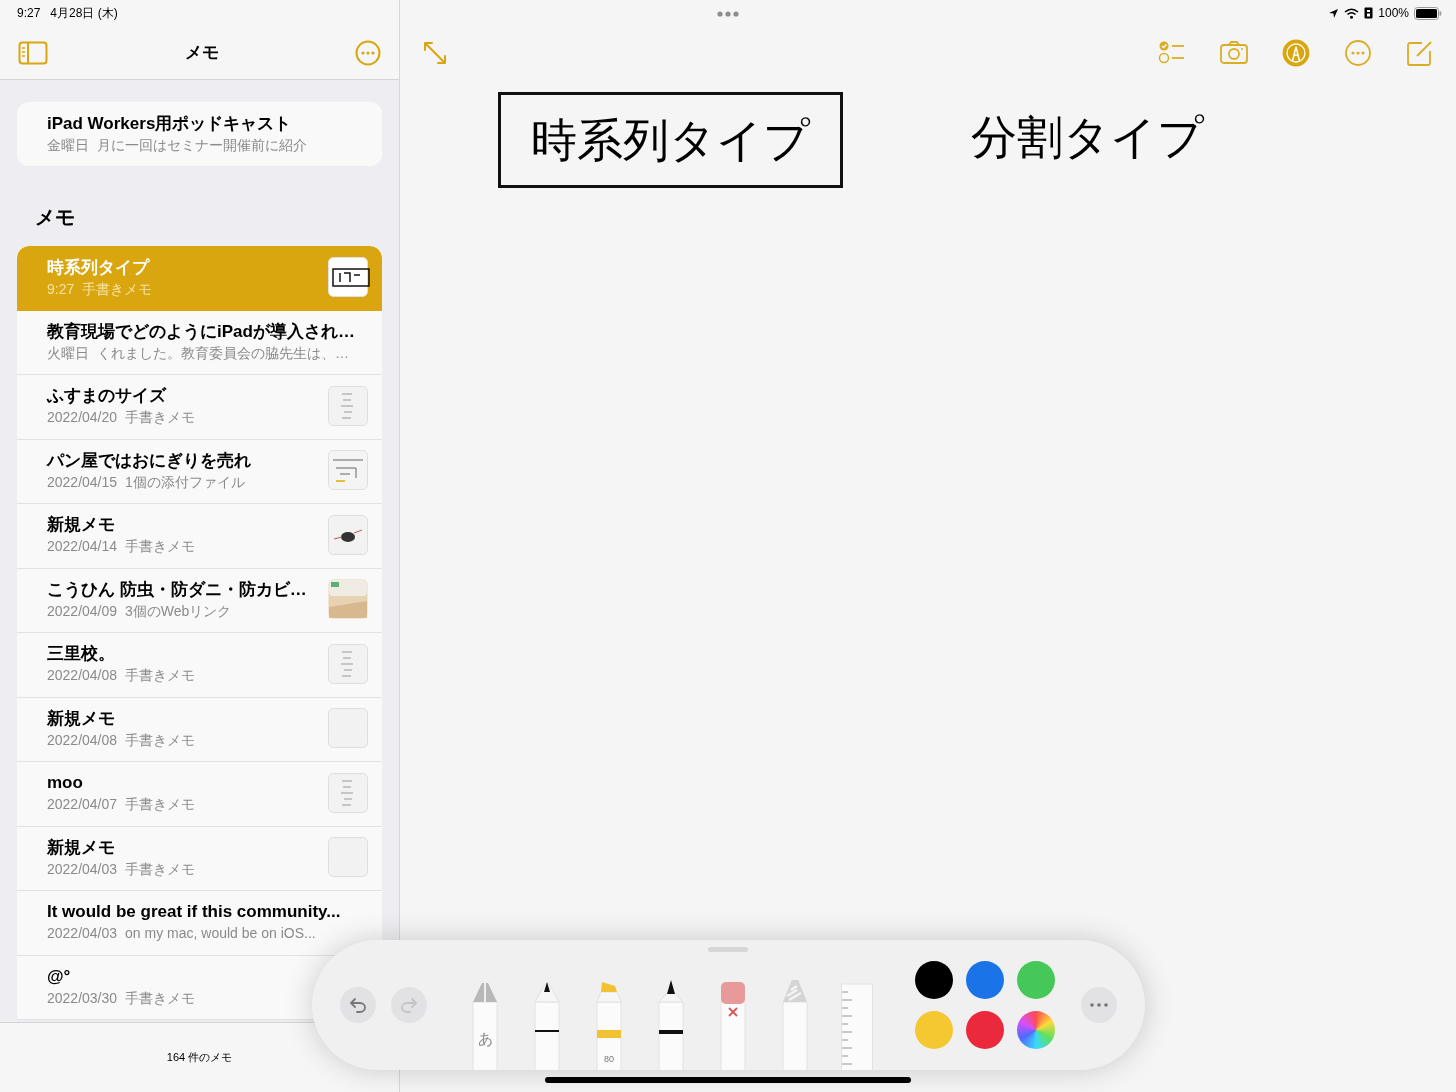 The height and width of the screenshot is (1092, 1456). What do you see at coordinates (1296, 53) in the screenshot?
I see `markup-icon` at bounding box center [1296, 53].